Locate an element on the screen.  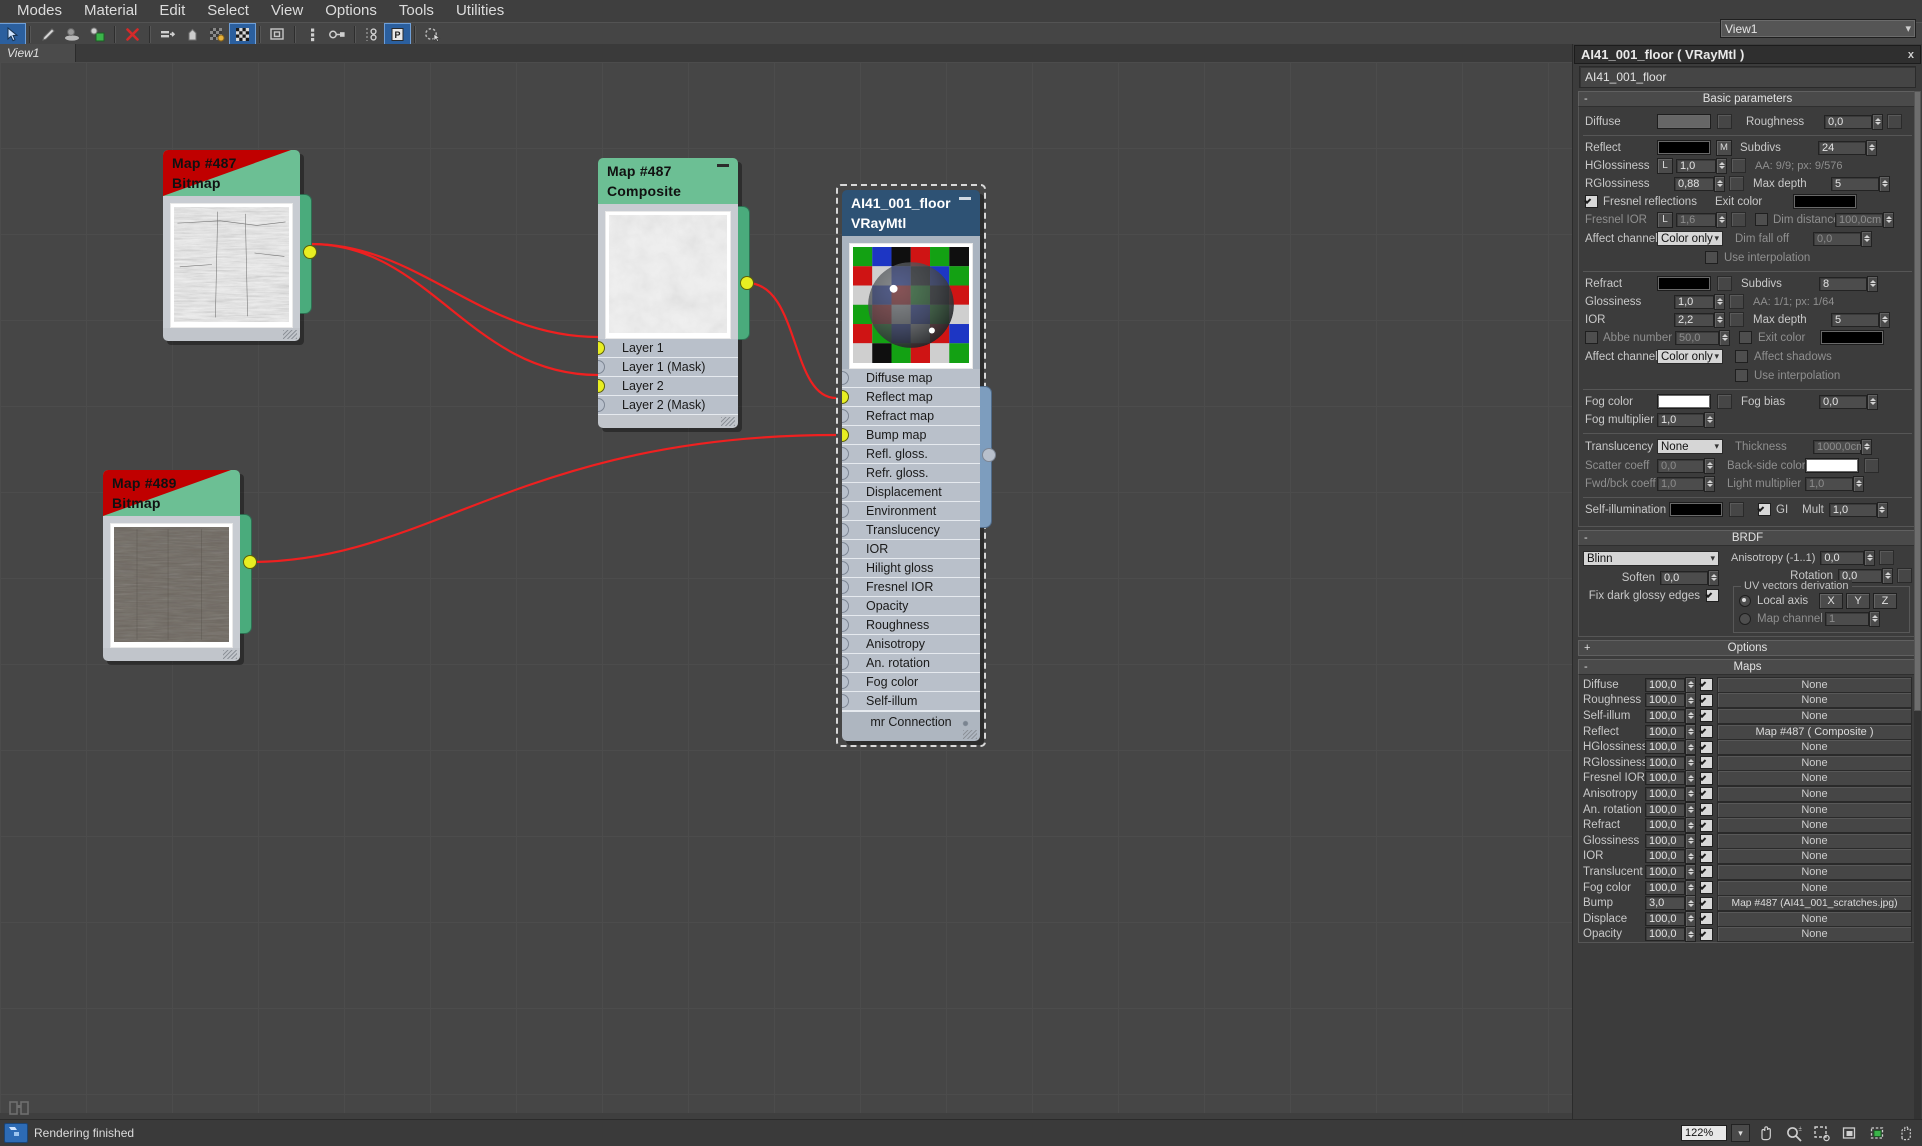
node-slot-hilight-gloss: Hilight gloss is located at coordinates (911, 568).